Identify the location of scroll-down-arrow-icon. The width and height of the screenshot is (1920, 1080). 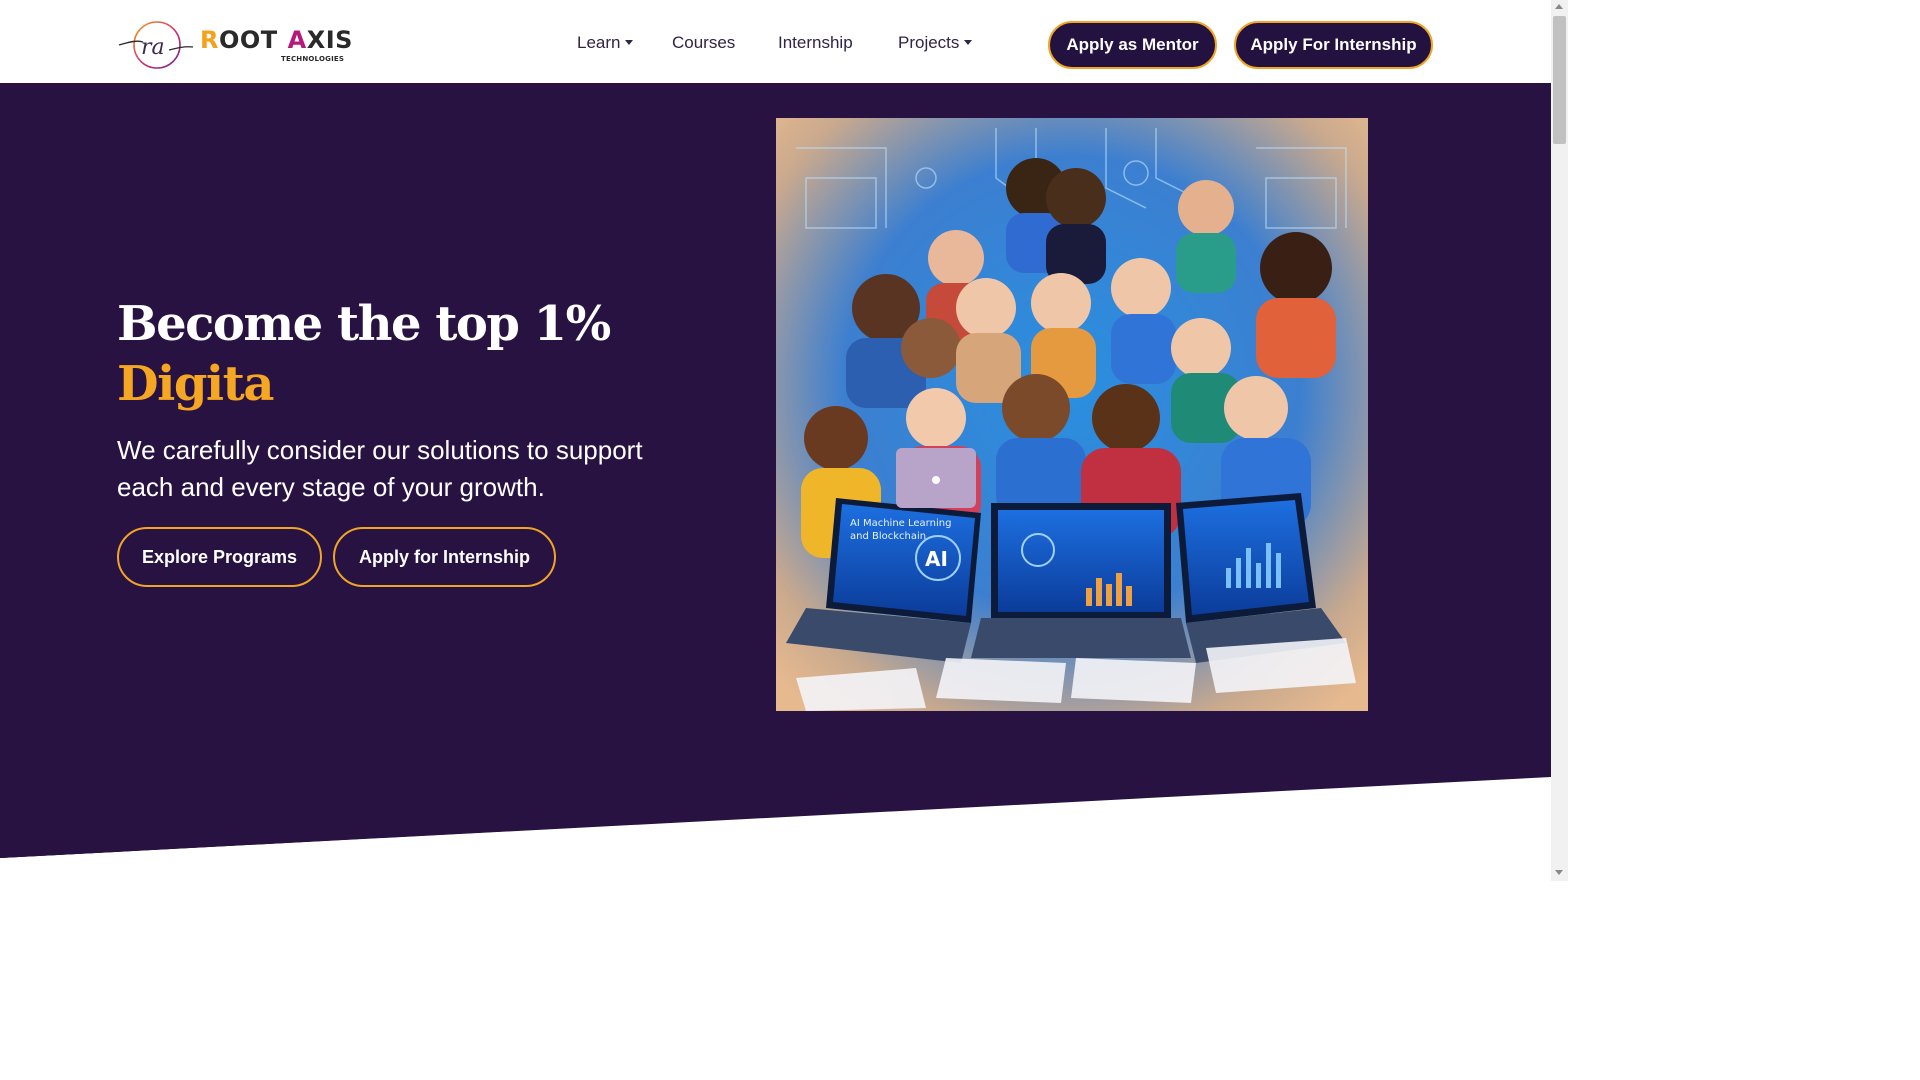
(1559, 872).